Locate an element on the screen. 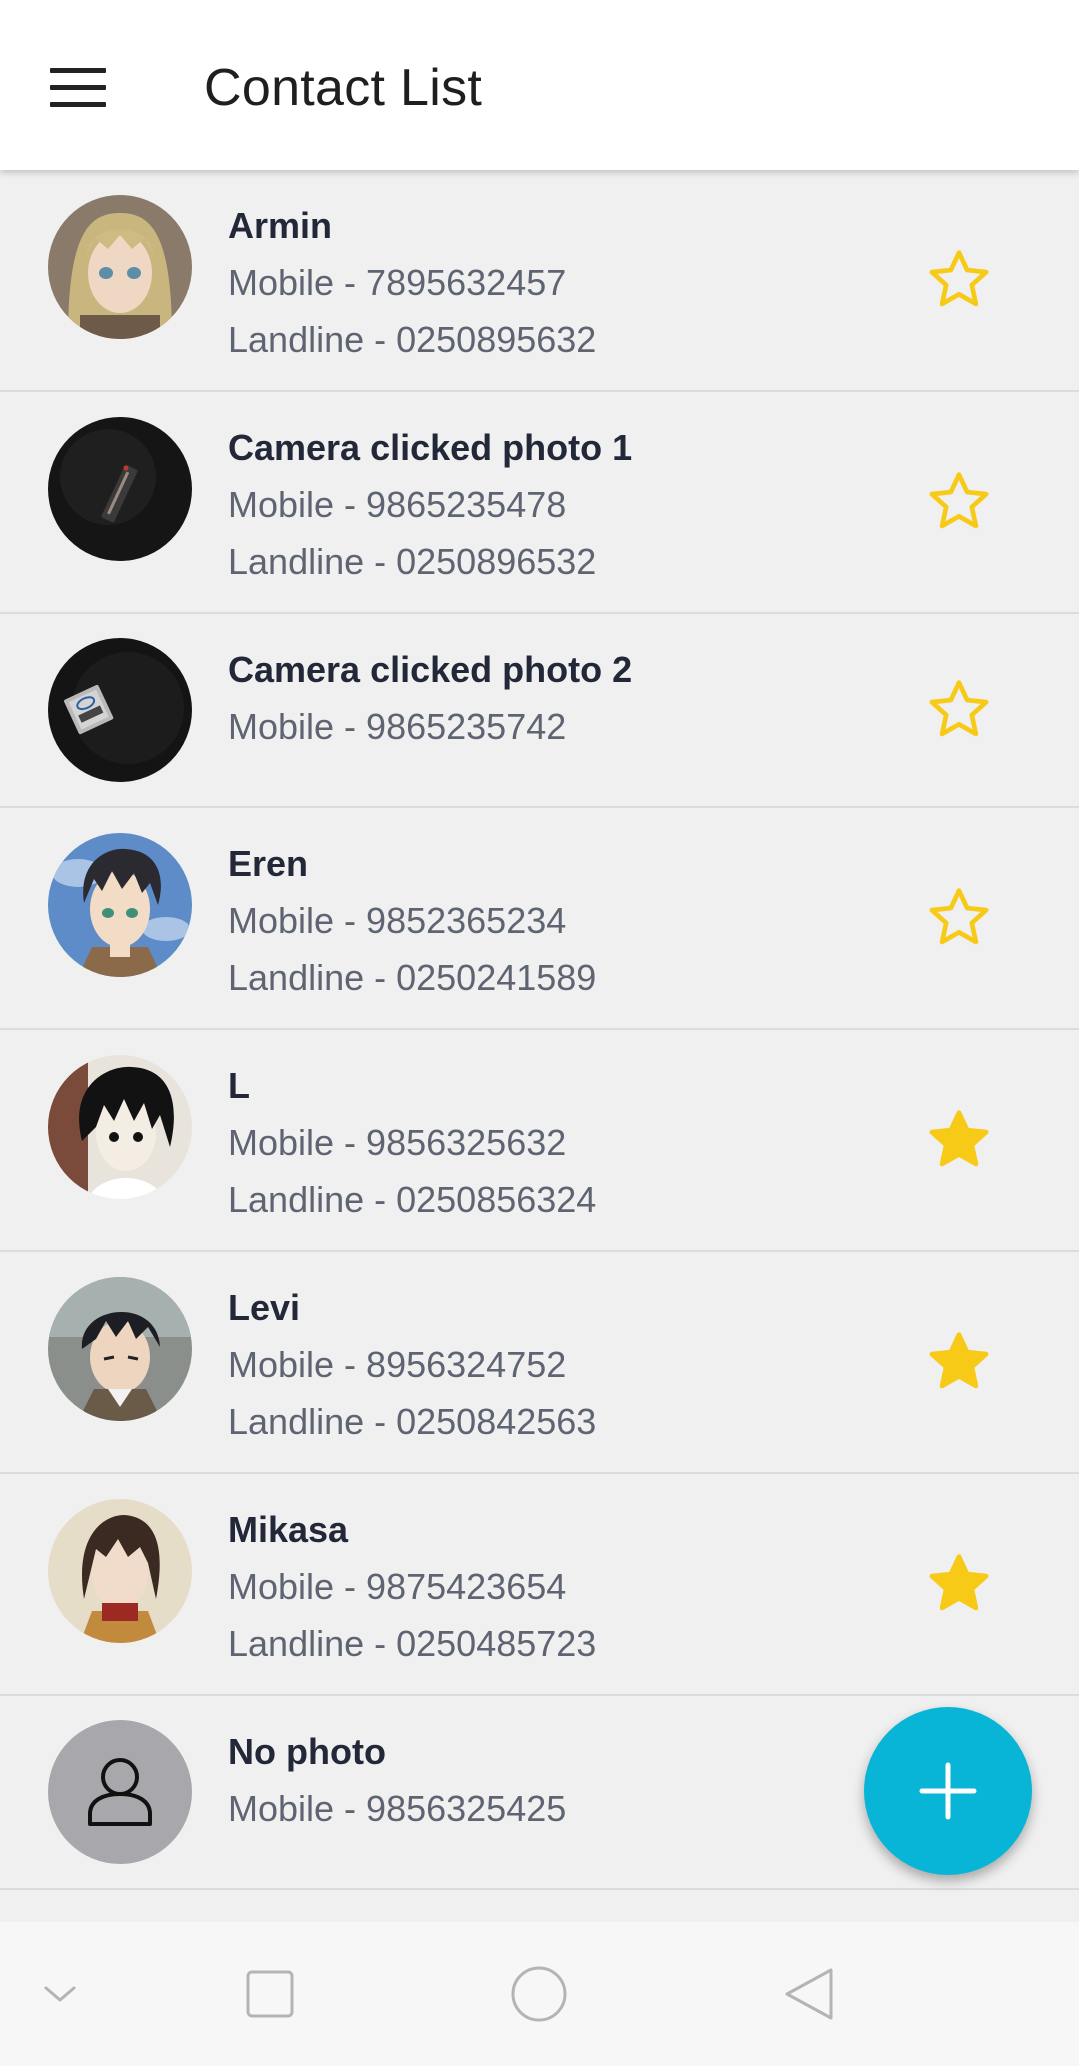 Image resolution: width=1079 pixels, height=2066 pixels. contact-name: L is located at coordinates (239, 1085).